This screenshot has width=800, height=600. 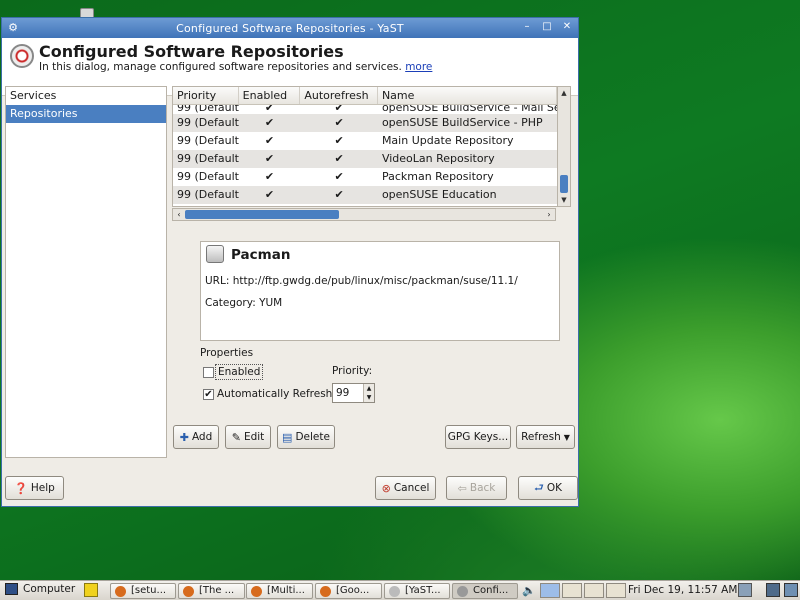 What do you see at coordinates (21, 488) in the screenshot?
I see `help-icon: ❓` at bounding box center [21, 488].